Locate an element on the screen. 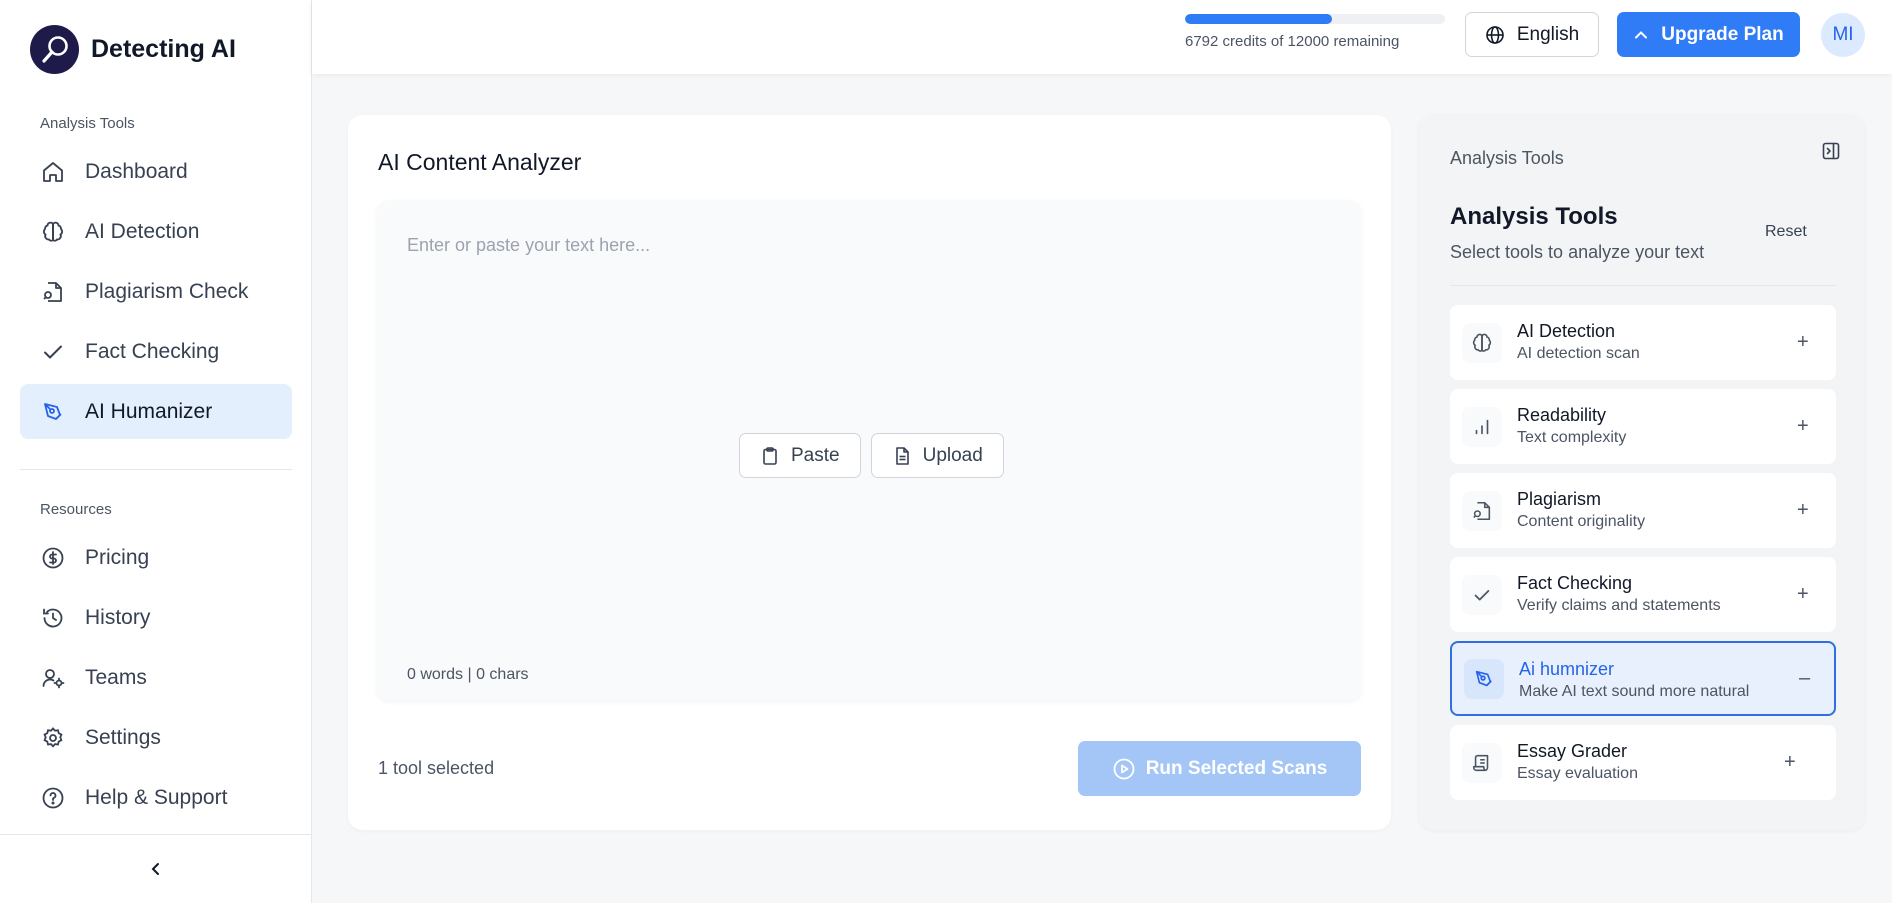 This screenshot has width=1892, height=903. tool-name: Fact Checking is located at coordinates (1575, 583).